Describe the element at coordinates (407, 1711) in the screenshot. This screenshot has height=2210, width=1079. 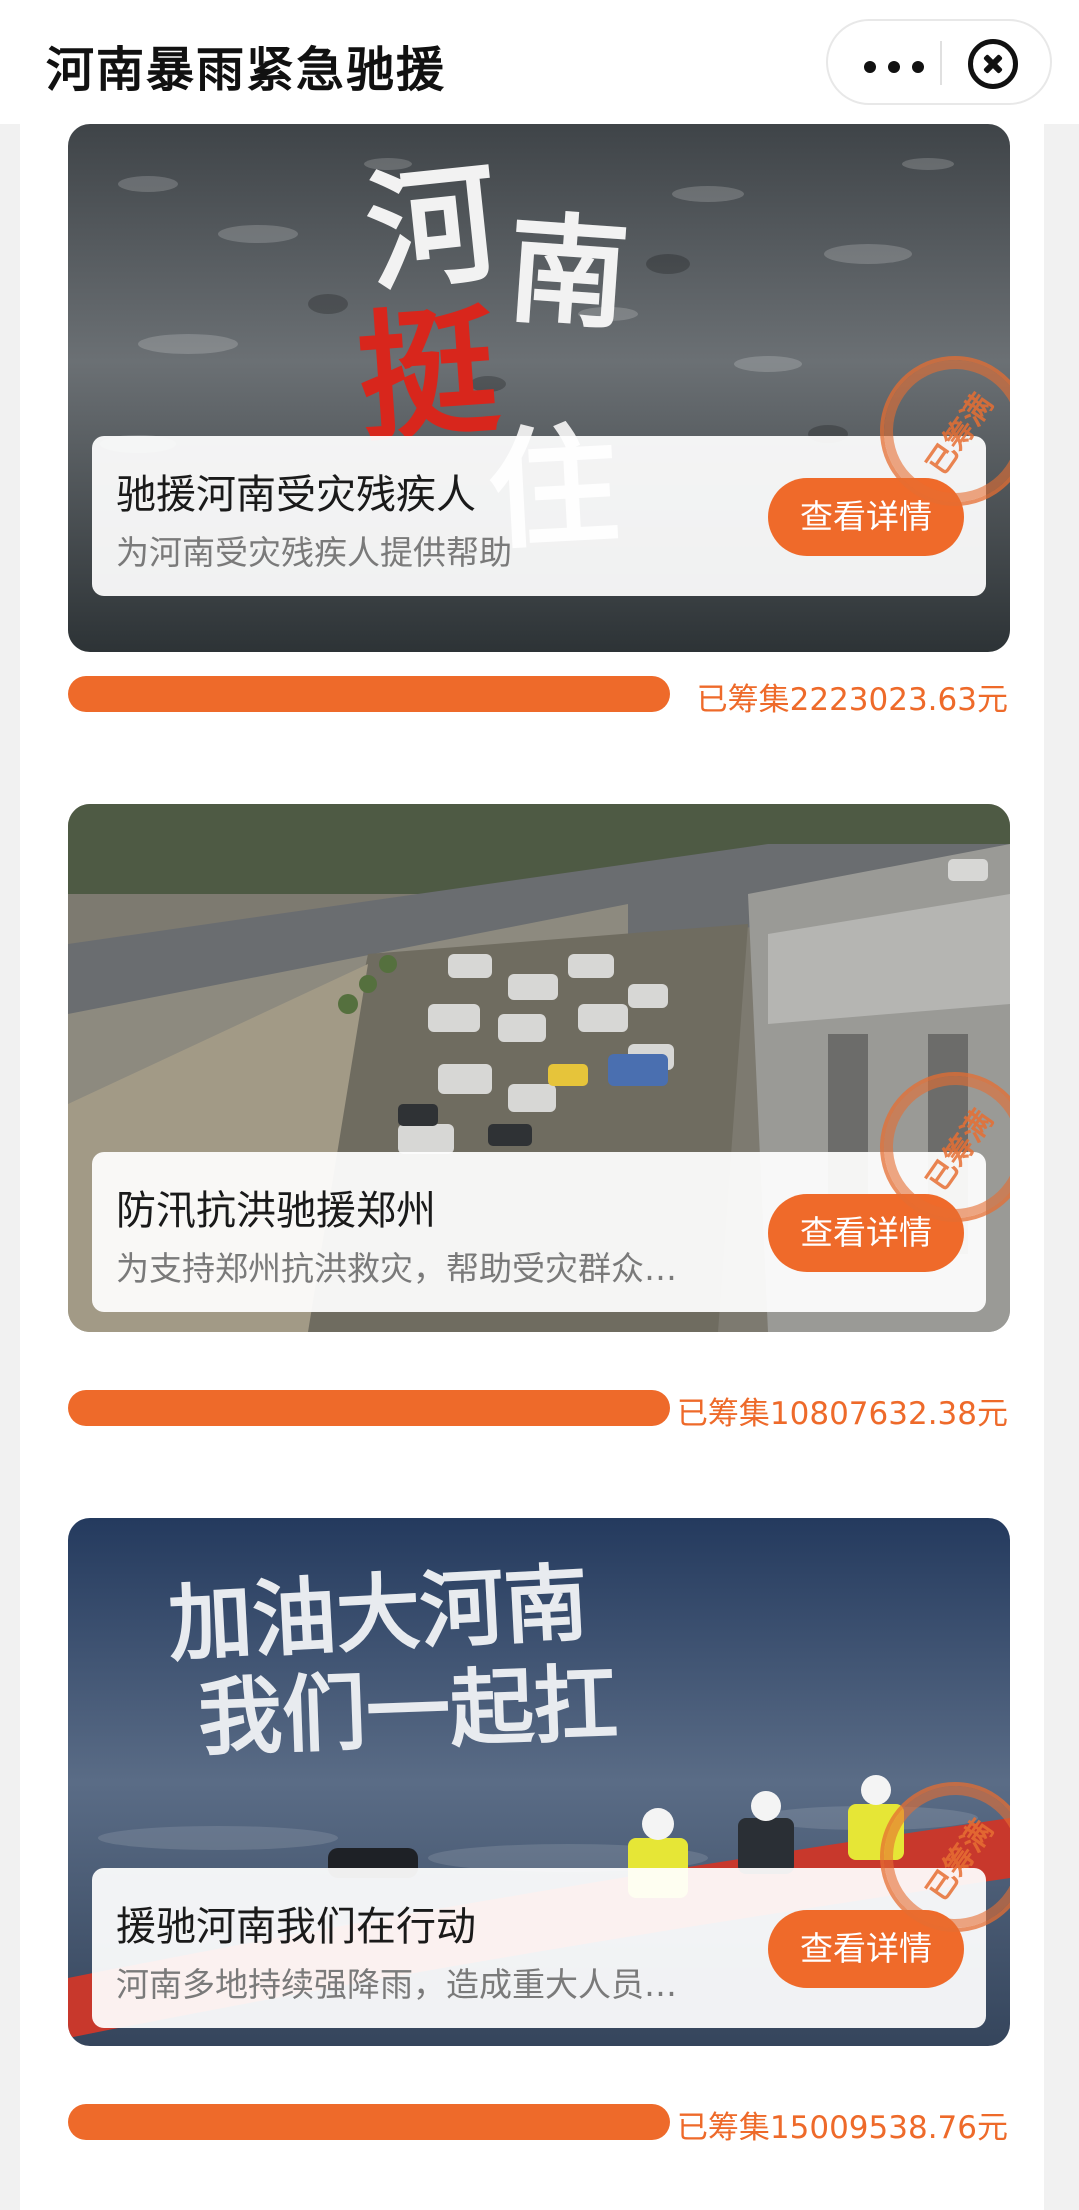
I see `image-slogan-2: 我们一起扛` at that location.